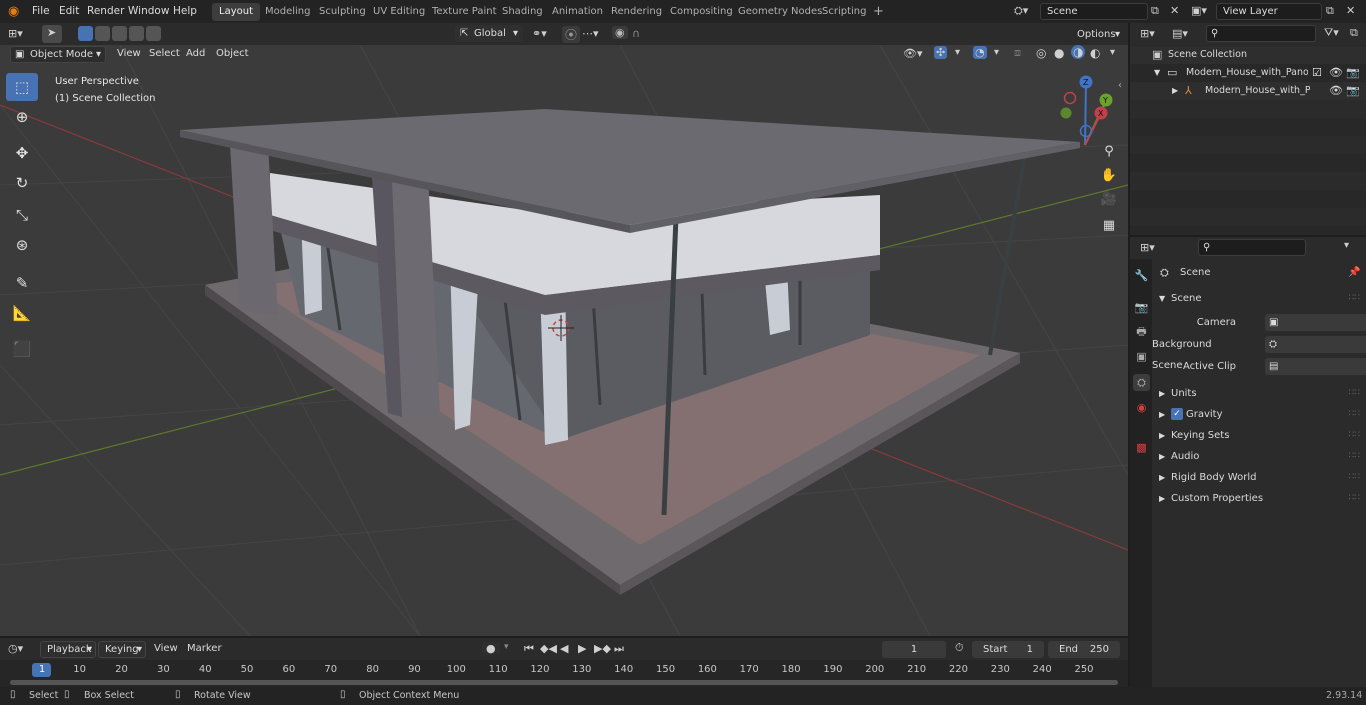  What do you see at coordinates (1109, 200) in the screenshot?
I see `camera-view-icon: 🎥` at bounding box center [1109, 200].